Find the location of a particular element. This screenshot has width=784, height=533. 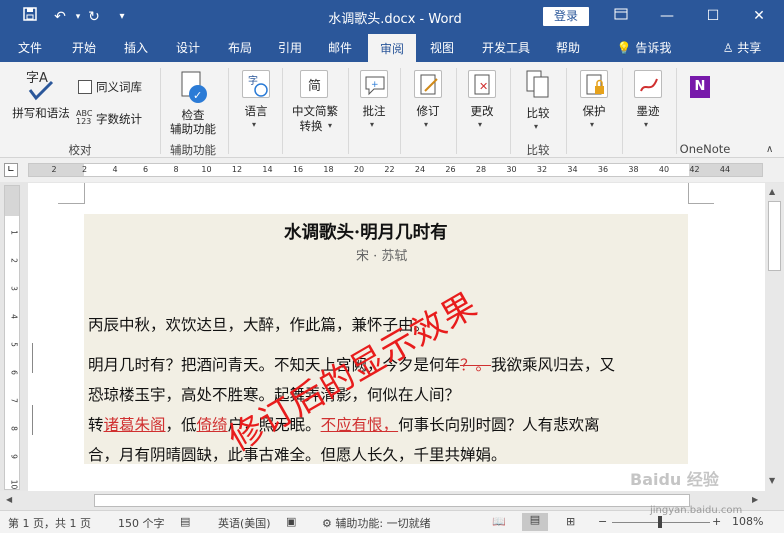

ruler-number: 4 is located at coordinates (115, 169).